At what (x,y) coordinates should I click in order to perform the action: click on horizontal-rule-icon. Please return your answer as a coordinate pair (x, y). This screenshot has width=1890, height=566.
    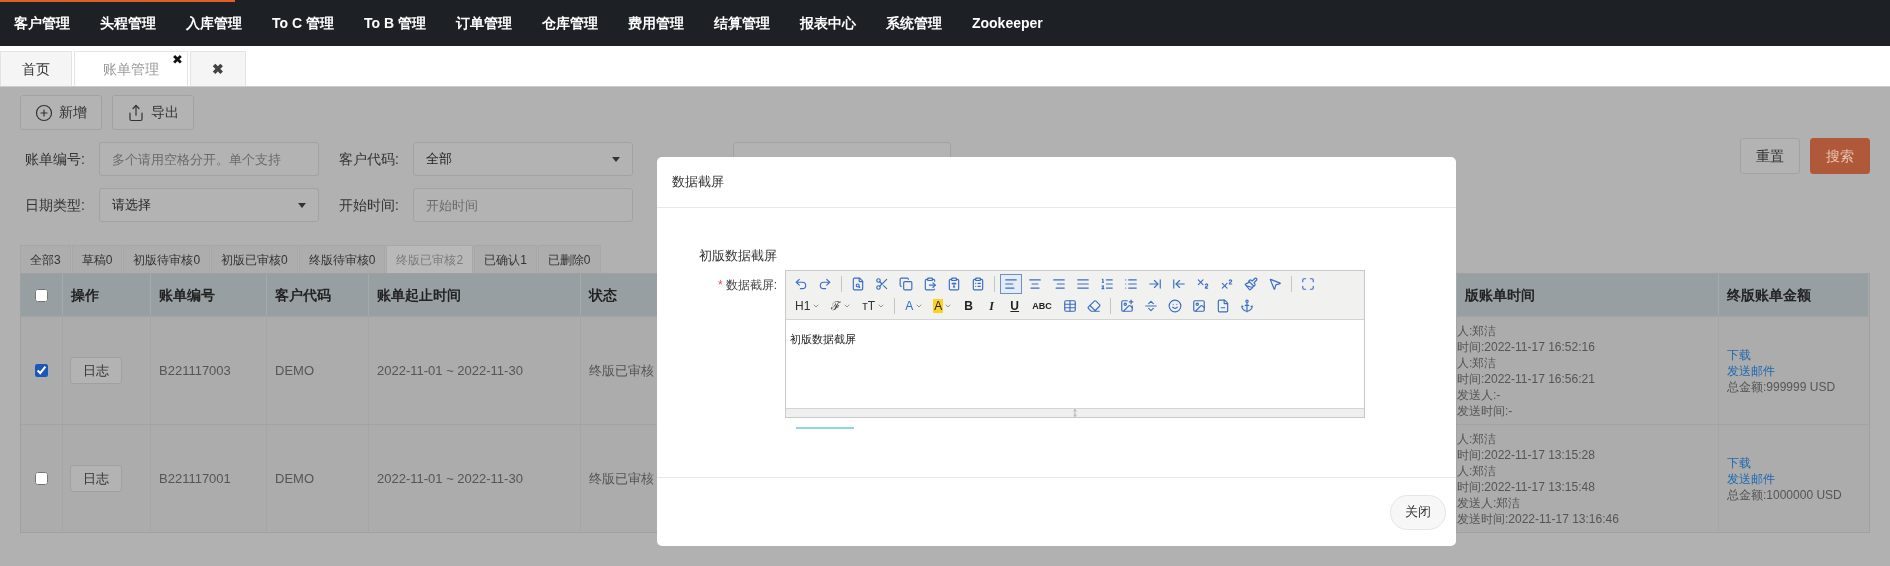
    Looking at the image, I should click on (1150, 305).